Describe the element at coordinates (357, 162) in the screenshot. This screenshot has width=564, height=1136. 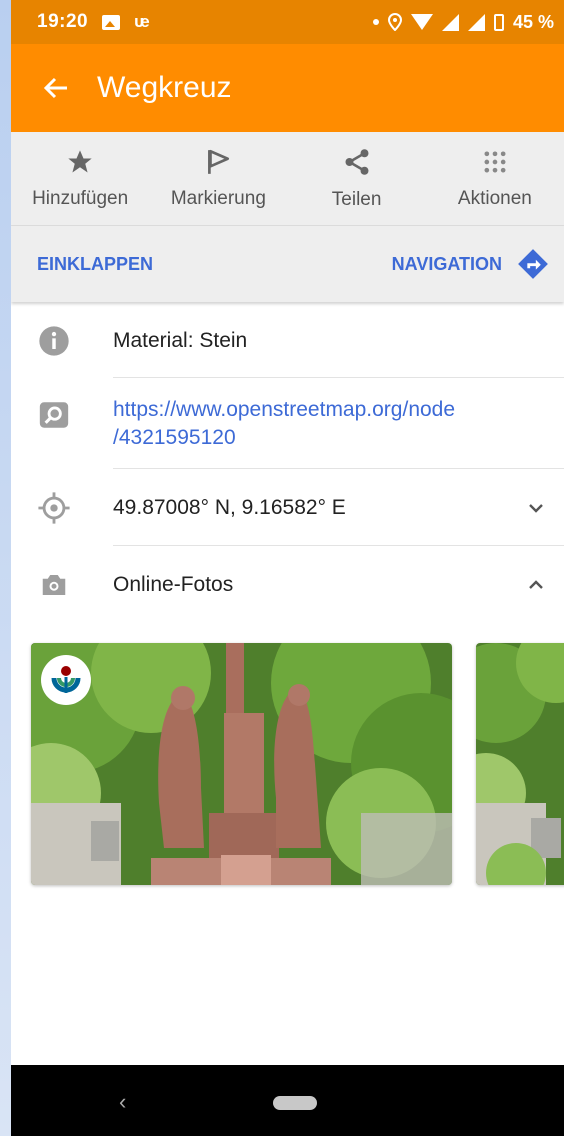
I see `share-icon` at that location.